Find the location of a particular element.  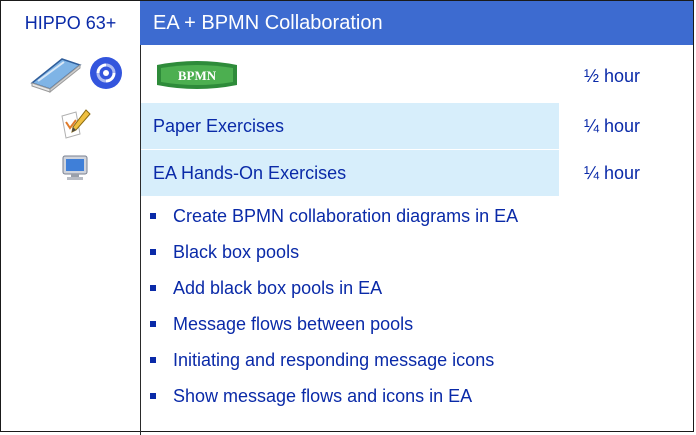

duration-bpmn: ½ hour is located at coordinates (612, 75).